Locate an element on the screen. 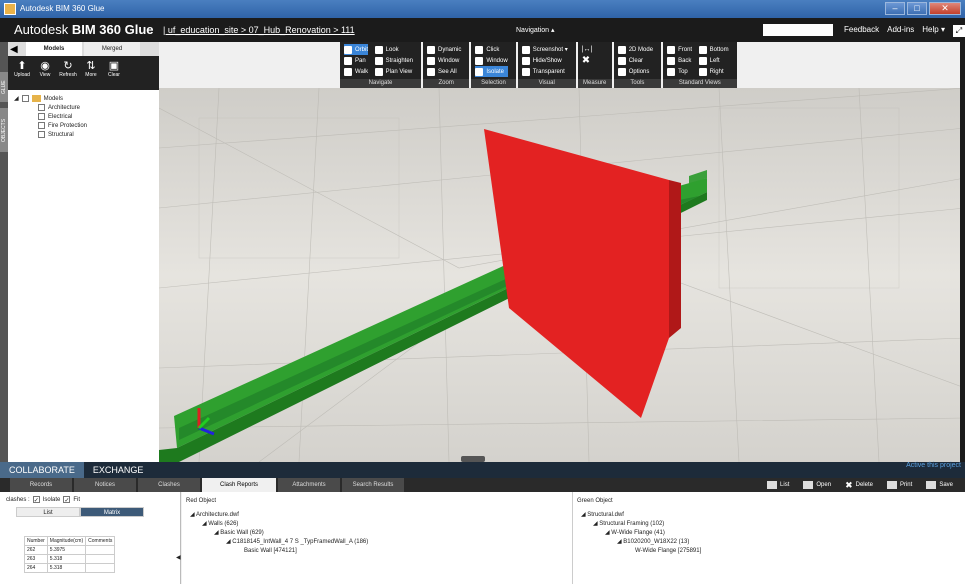 This screenshot has width=965, height=584. tab-attachments: Attachments is located at coordinates (309, 485).